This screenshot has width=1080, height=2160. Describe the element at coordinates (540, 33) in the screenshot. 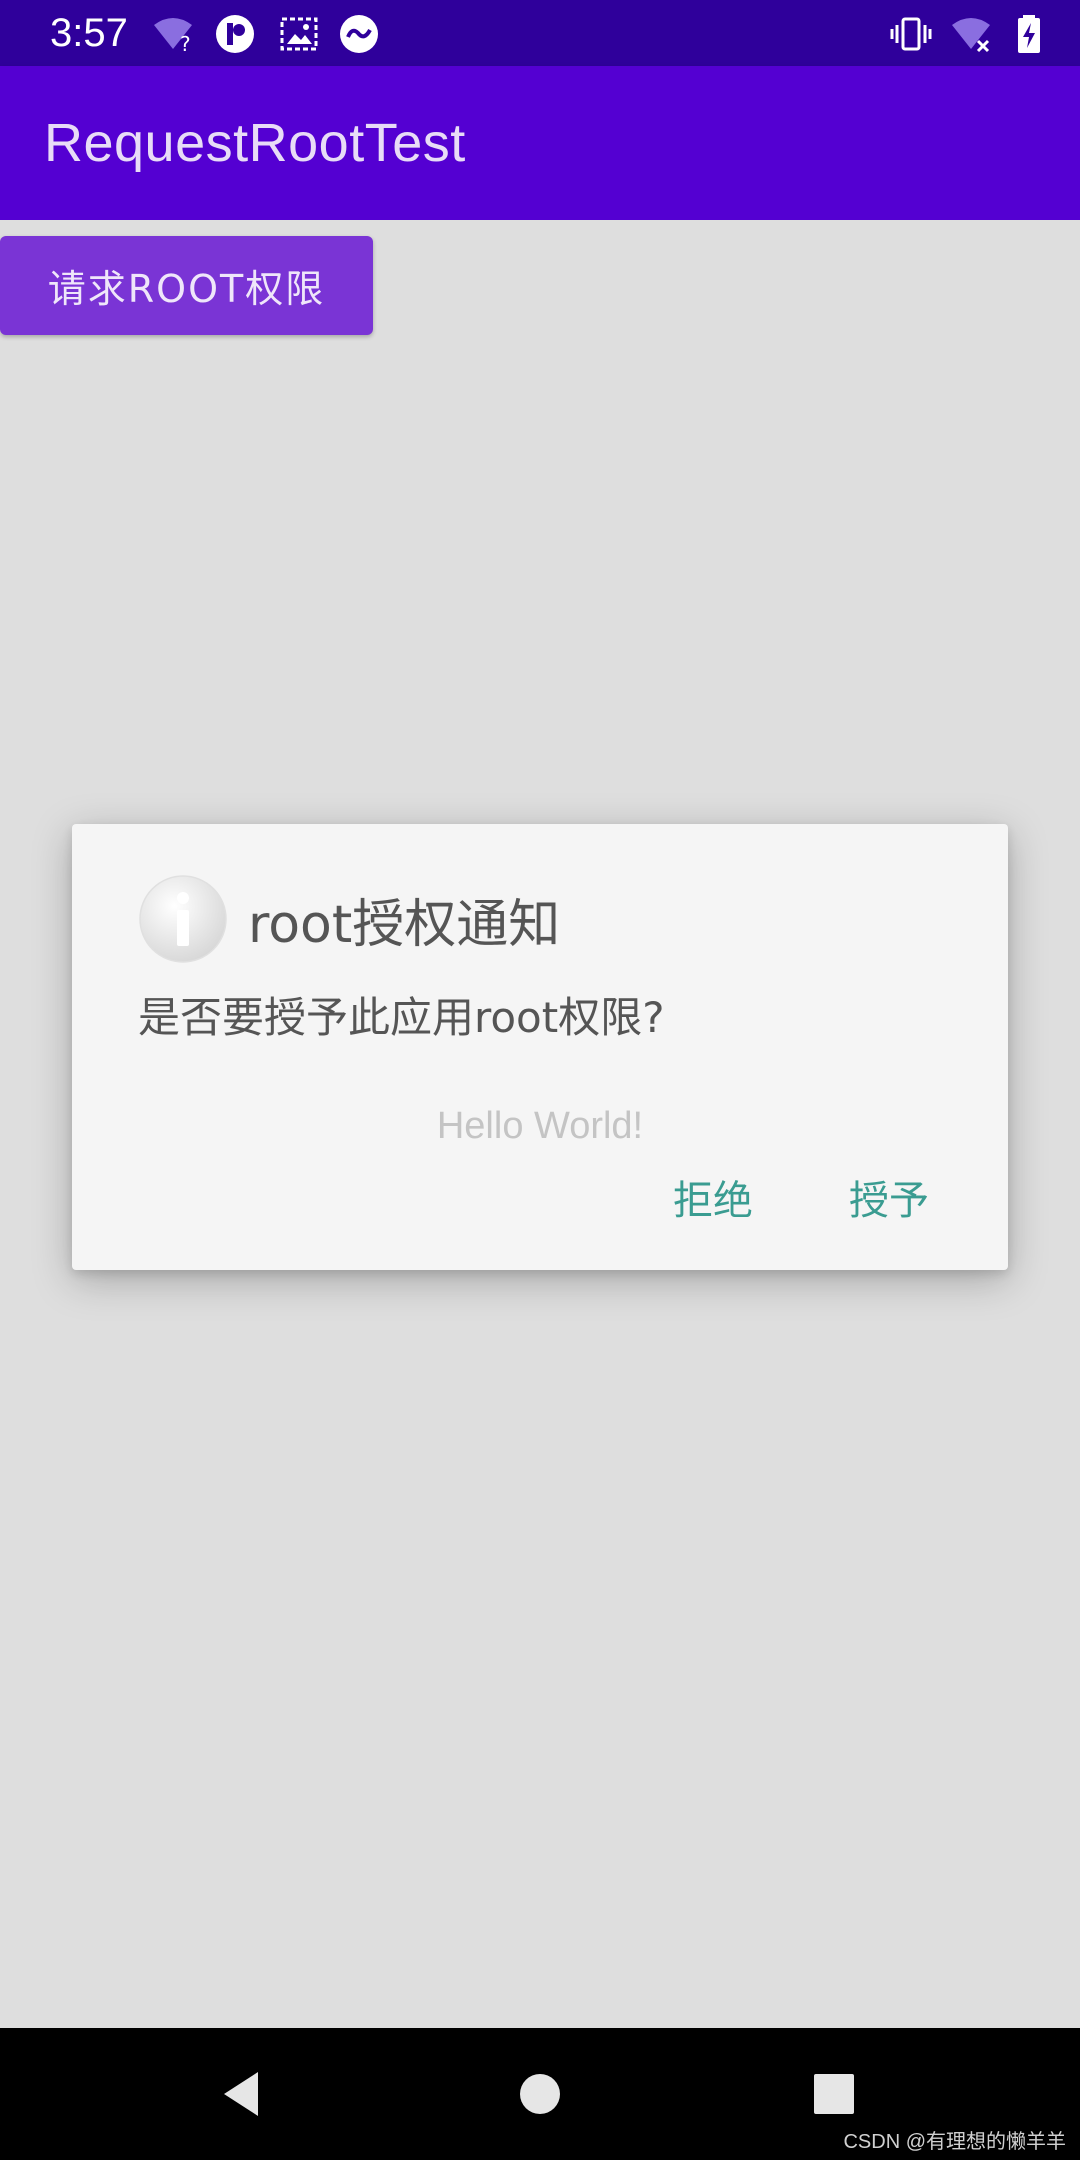

I see `status-bar: 3:57 ?` at that location.